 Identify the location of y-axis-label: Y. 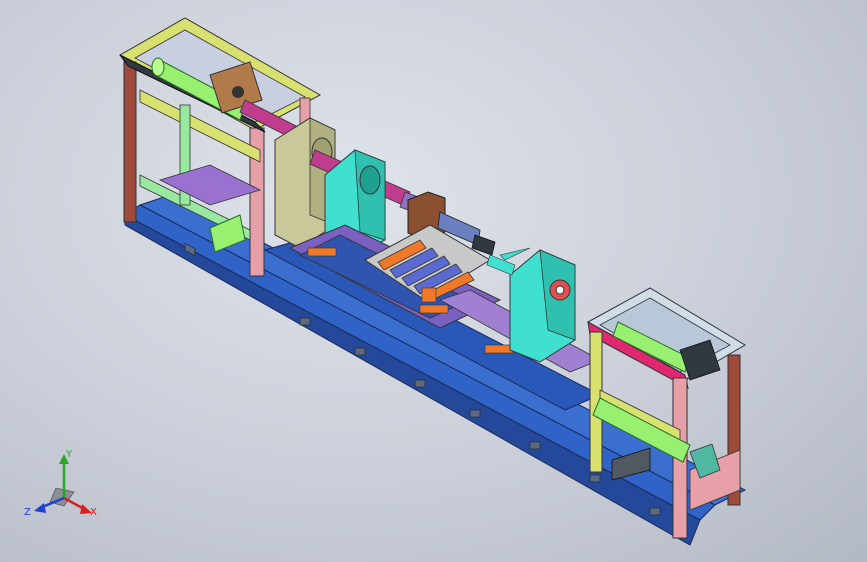
(69, 454).